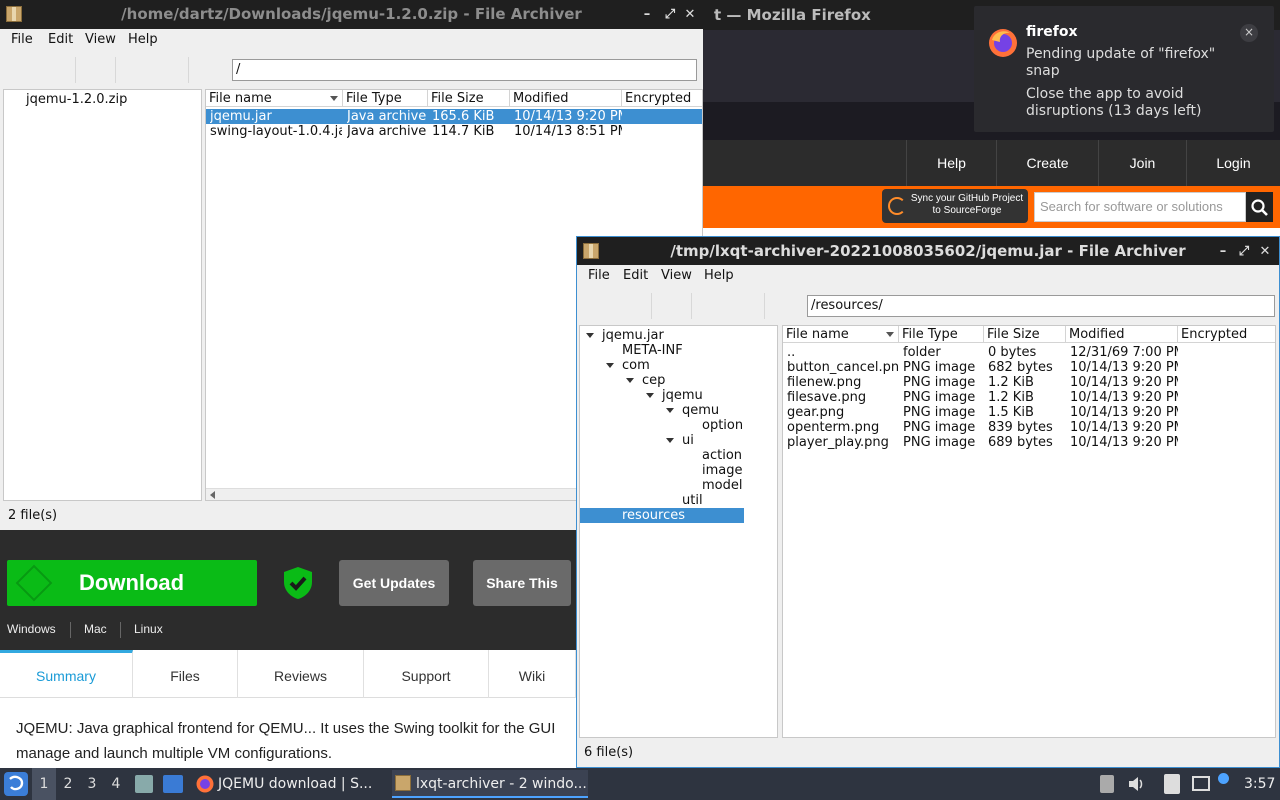 This screenshot has width=1280, height=800. Describe the element at coordinates (464, 70) in the screenshot. I see `location-input: /` at that location.